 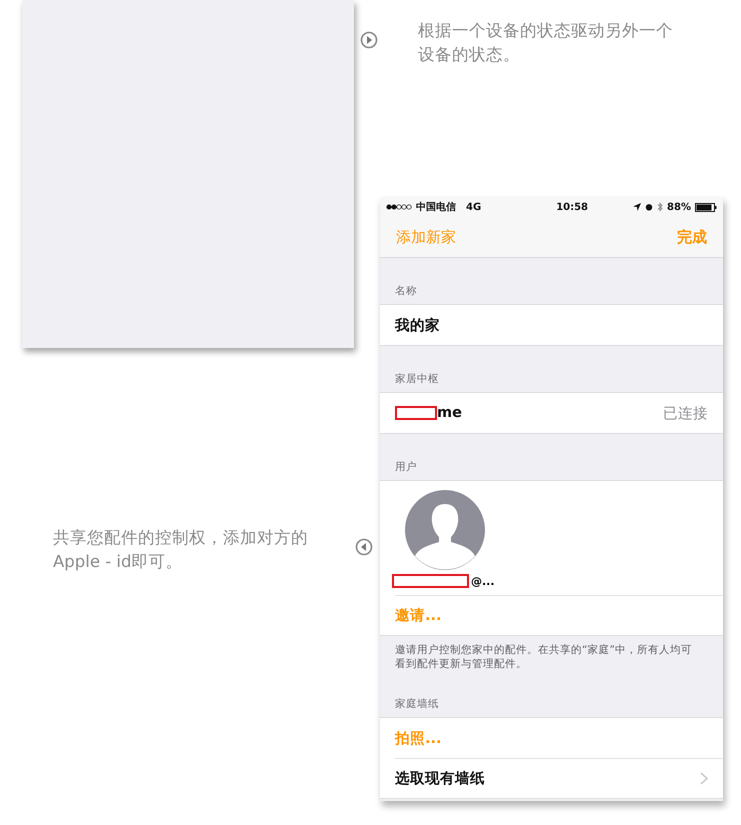 I want to click on network: 4G, so click(x=474, y=207).